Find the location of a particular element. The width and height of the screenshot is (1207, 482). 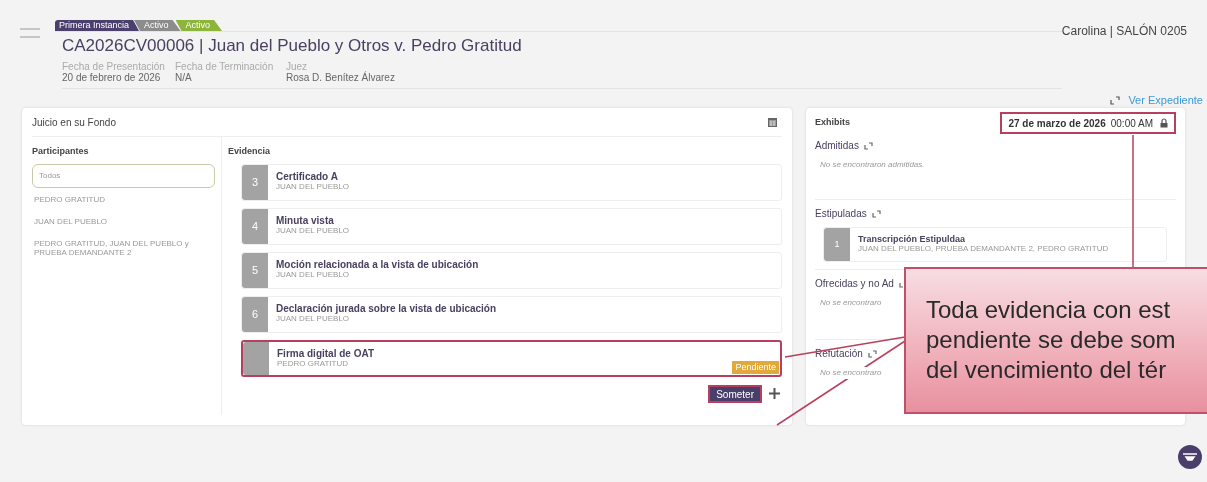

column-heading: Evidencia is located at coordinates (250, 151).